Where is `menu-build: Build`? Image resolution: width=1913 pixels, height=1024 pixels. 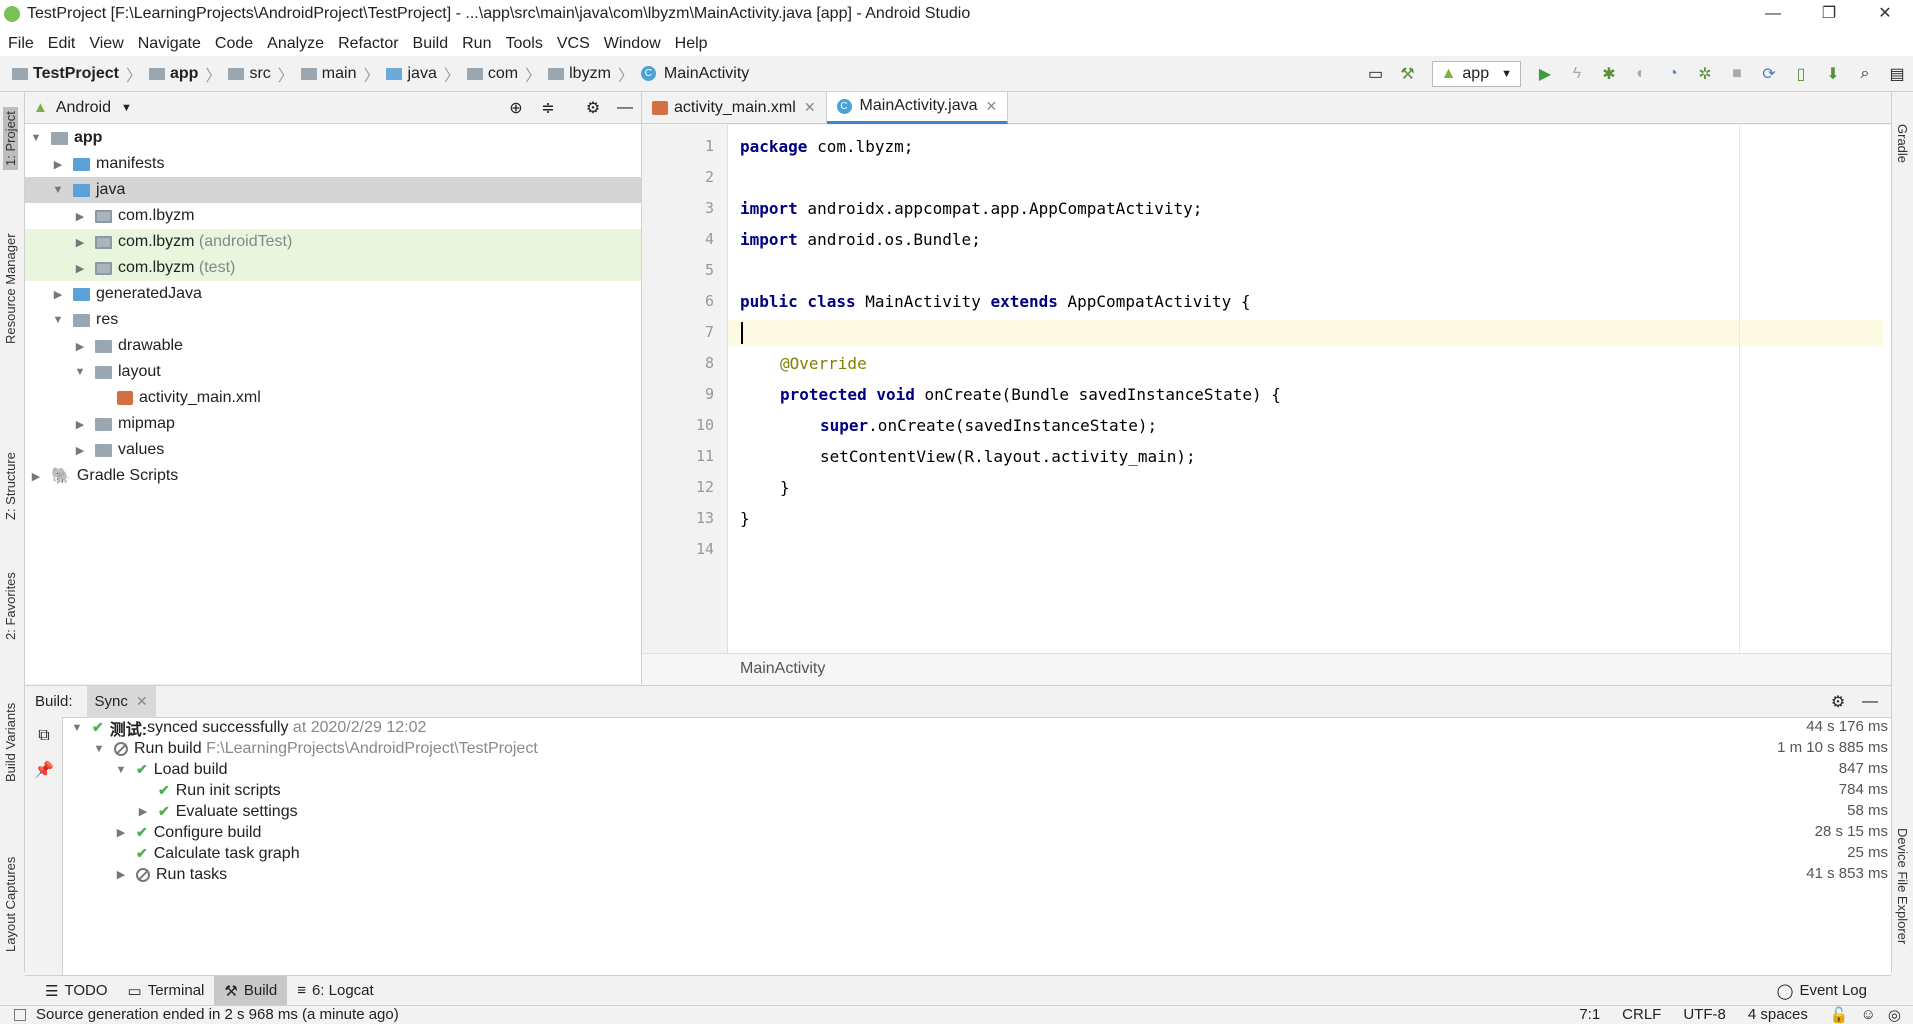 menu-build: Build is located at coordinates (431, 42).